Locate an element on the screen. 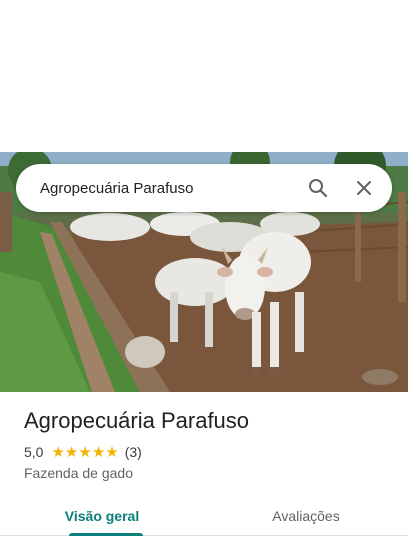  active-tab-indicator is located at coordinates (106, 534).